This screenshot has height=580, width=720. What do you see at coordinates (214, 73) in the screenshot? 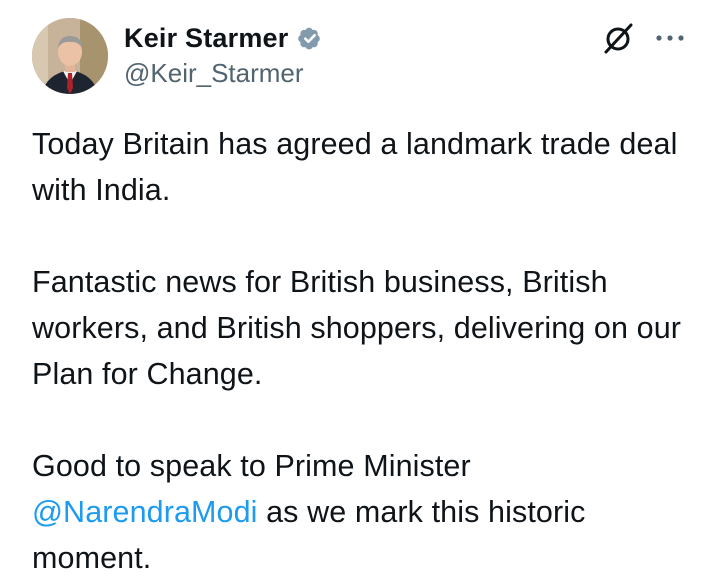
I see `author-handle: @Keir_Starmer` at bounding box center [214, 73].